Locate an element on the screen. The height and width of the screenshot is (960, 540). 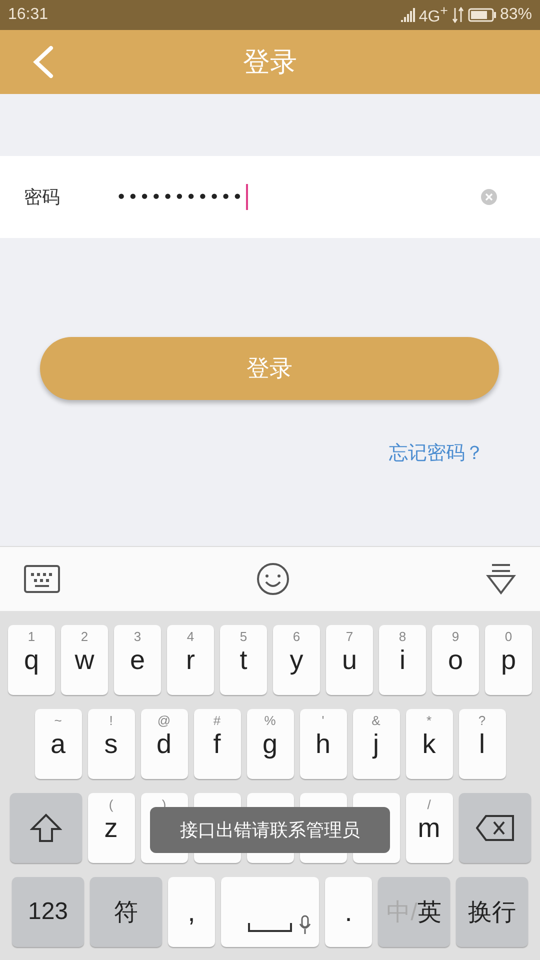
key-hint: 2 is located at coordinates (85, 636).